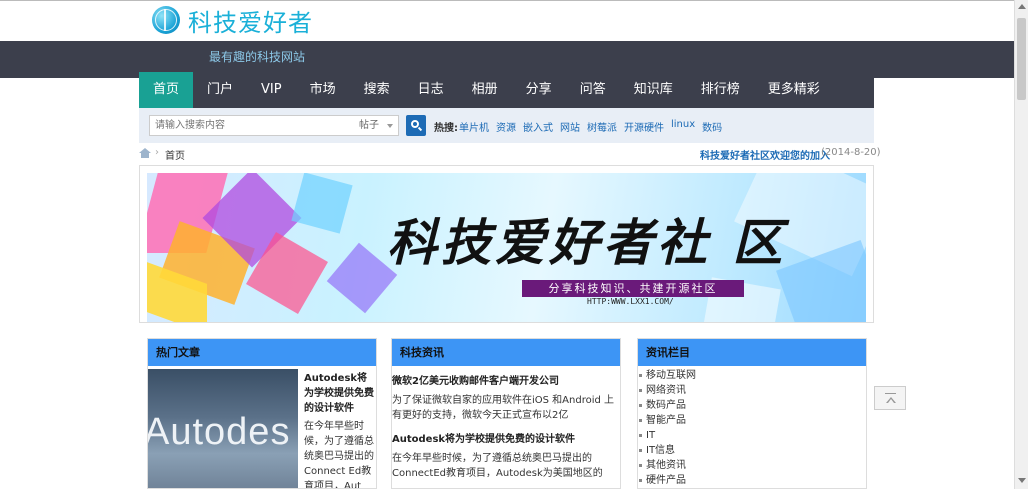 The height and width of the screenshot is (489, 1028). What do you see at coordinates (219, 432) in the screenshot?
I see `thumbnail-brand-text: Autodes` at bounding box center [219, 432].